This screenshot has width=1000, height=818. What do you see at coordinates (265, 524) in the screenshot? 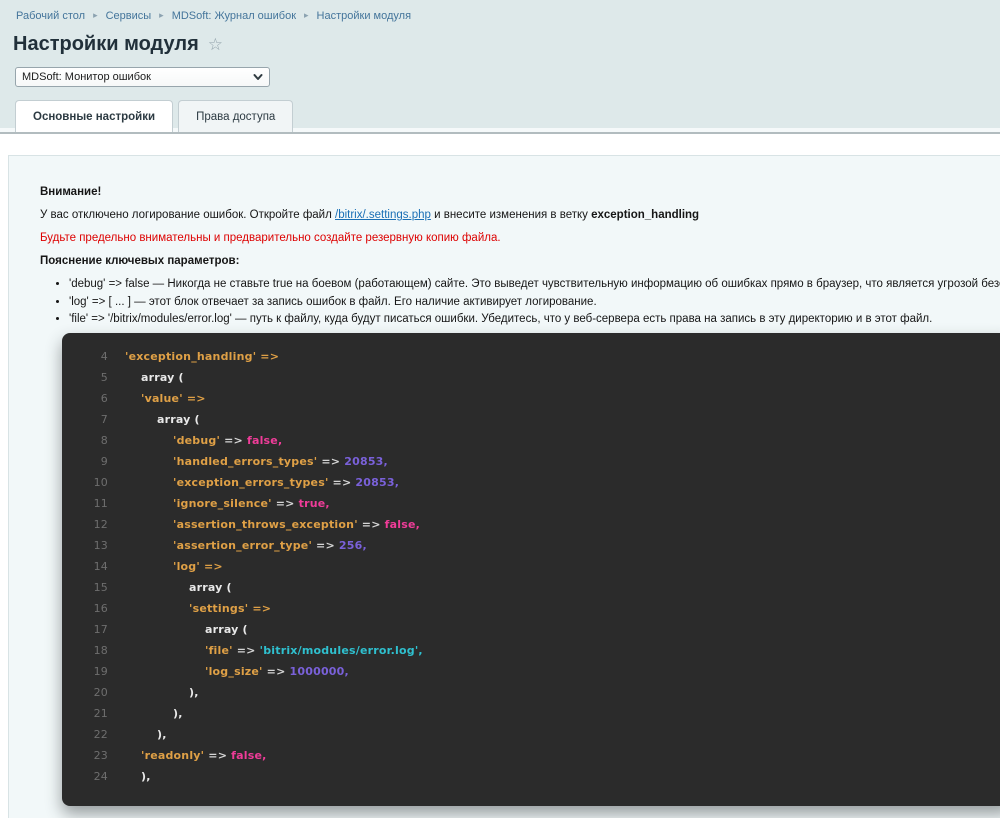
I see `code-token-key: 'assertion_throws_exception'` at bounding box center [265, 524].